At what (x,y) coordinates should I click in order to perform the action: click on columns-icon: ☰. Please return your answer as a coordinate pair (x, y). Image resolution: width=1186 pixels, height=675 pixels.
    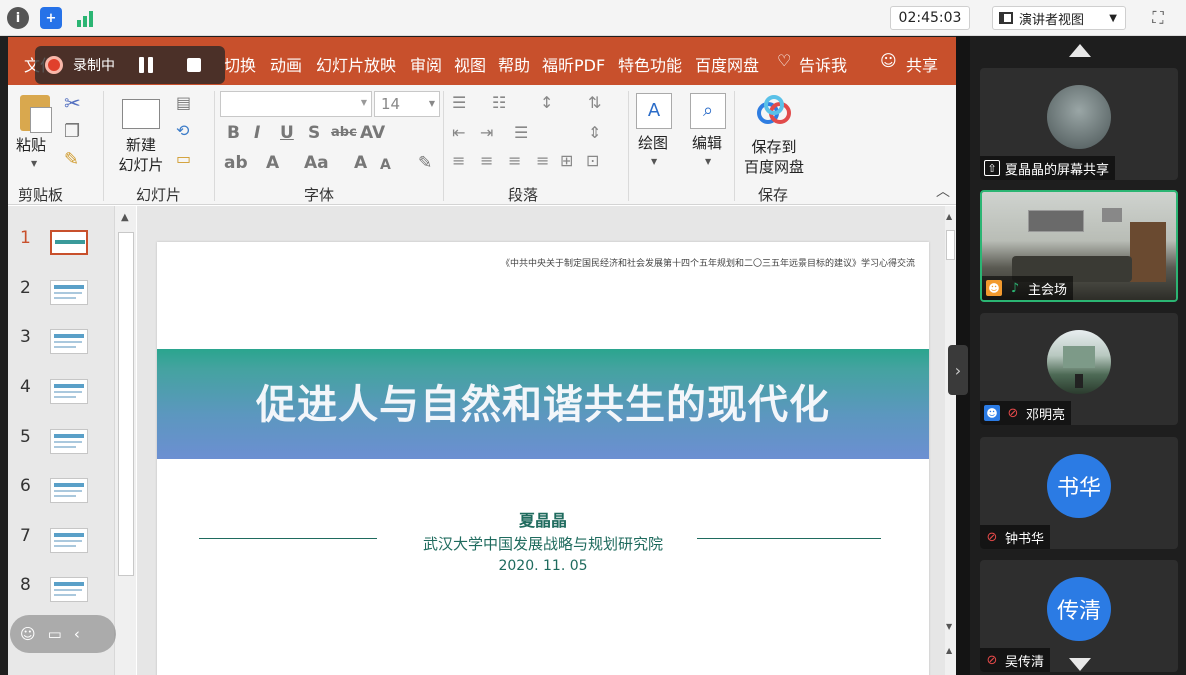
    Looking at the image, I should click on (521, 132).